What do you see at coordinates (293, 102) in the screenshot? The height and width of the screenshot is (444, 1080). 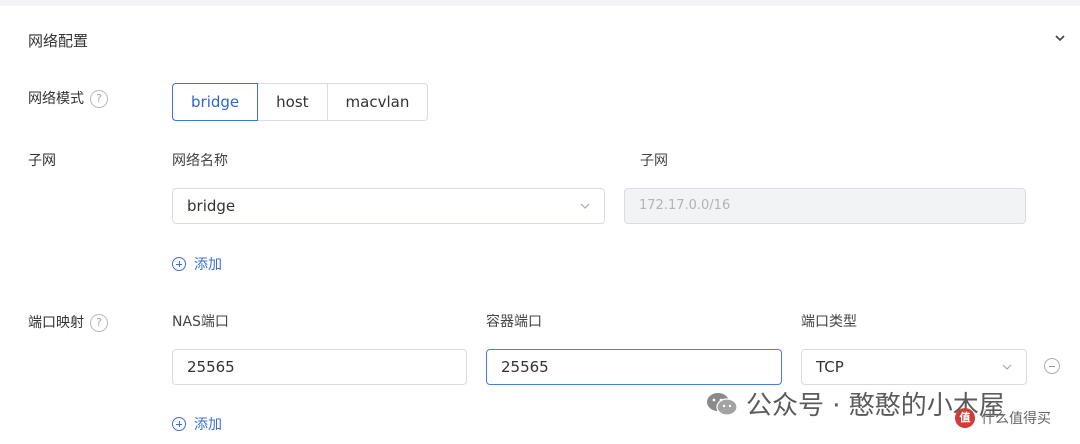 I see `network-mode-option-host: host` at bounding box center [293, 102].